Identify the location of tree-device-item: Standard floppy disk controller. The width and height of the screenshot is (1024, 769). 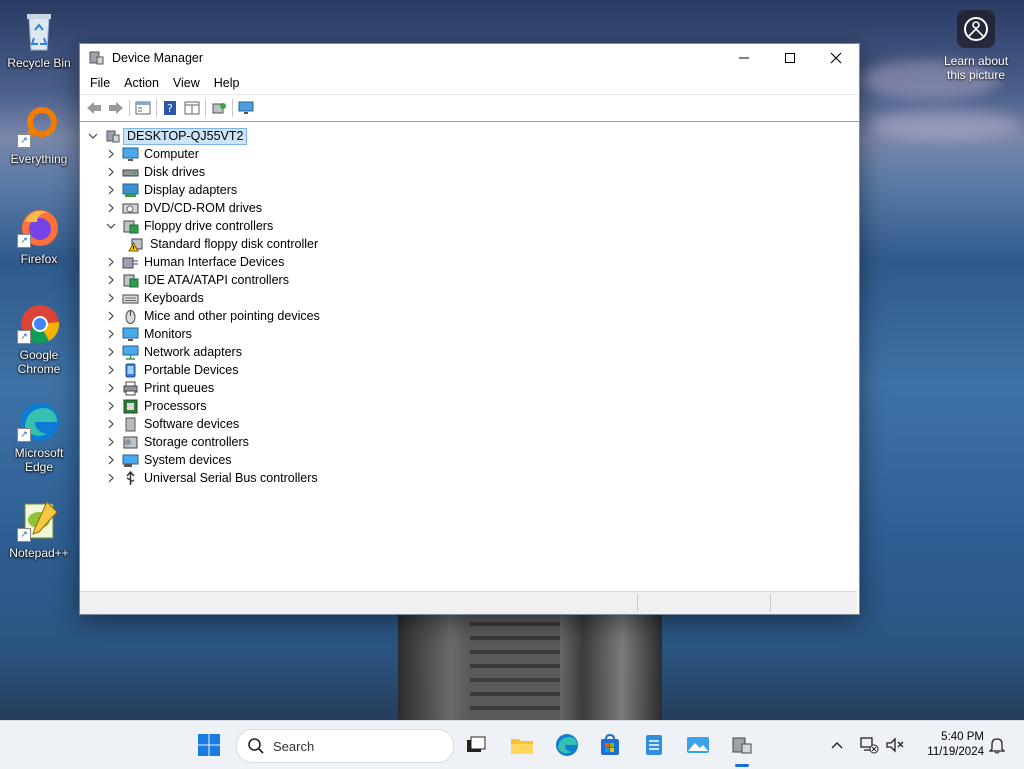
(221, 244).